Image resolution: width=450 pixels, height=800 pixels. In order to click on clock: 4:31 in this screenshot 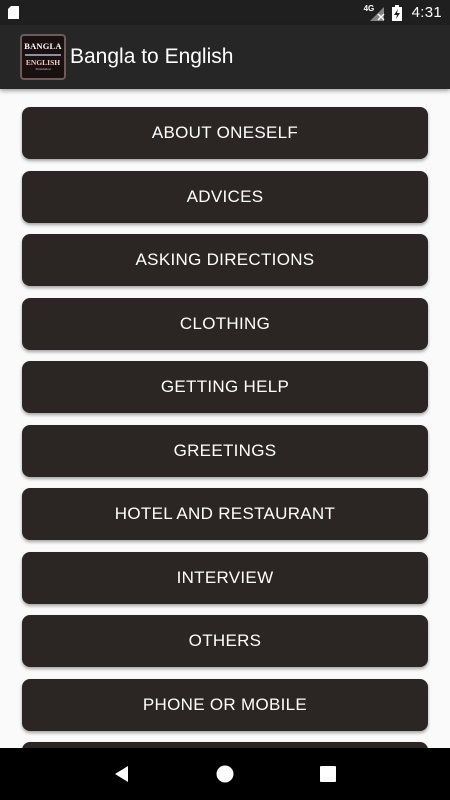, I will do `click(426, 12)`.